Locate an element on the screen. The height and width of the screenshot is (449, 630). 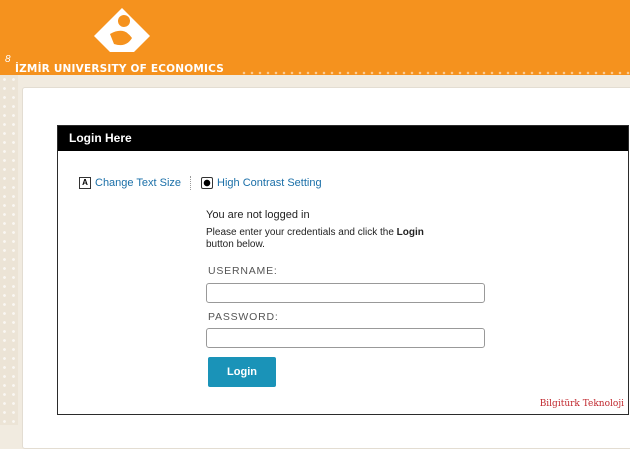
username-input is located at coordinates (345, 293).